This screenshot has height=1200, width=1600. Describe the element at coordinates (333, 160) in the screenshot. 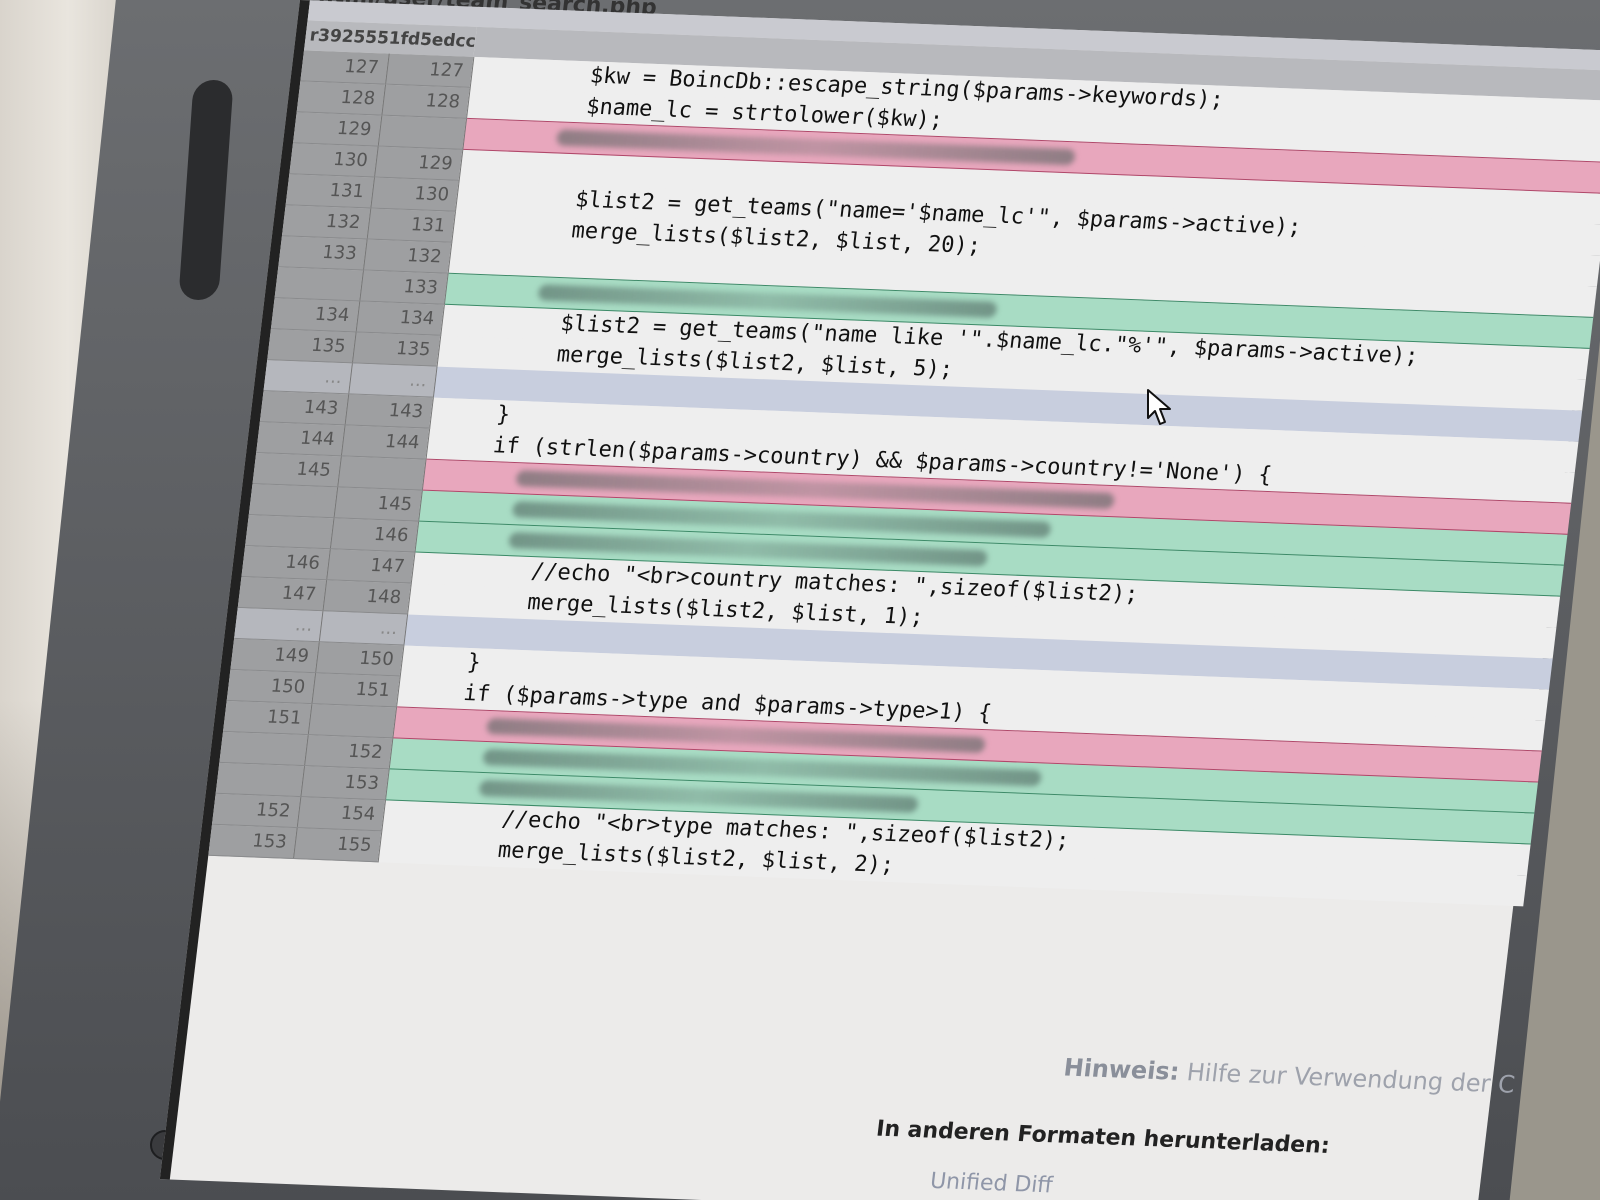

I see `old-line-number: 130` at that location.